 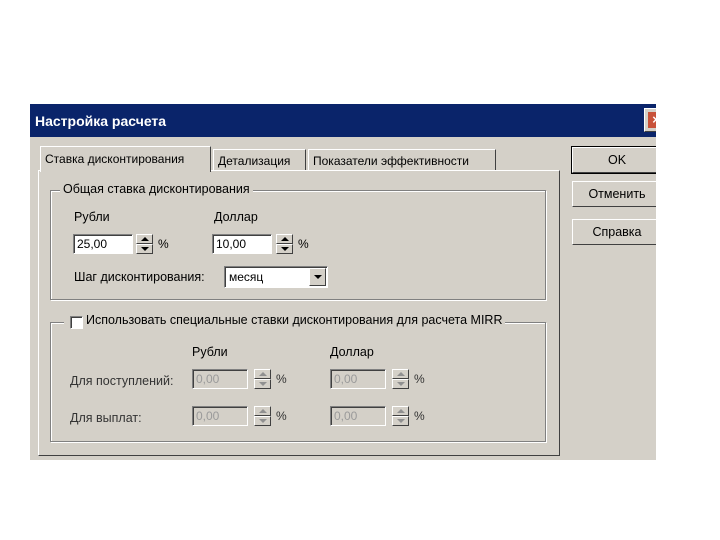 What do you see at coordinates (220, 416) in the screenshot?
I see `outflows-rubles-input: 0,00` at bounding box center [220, 416].